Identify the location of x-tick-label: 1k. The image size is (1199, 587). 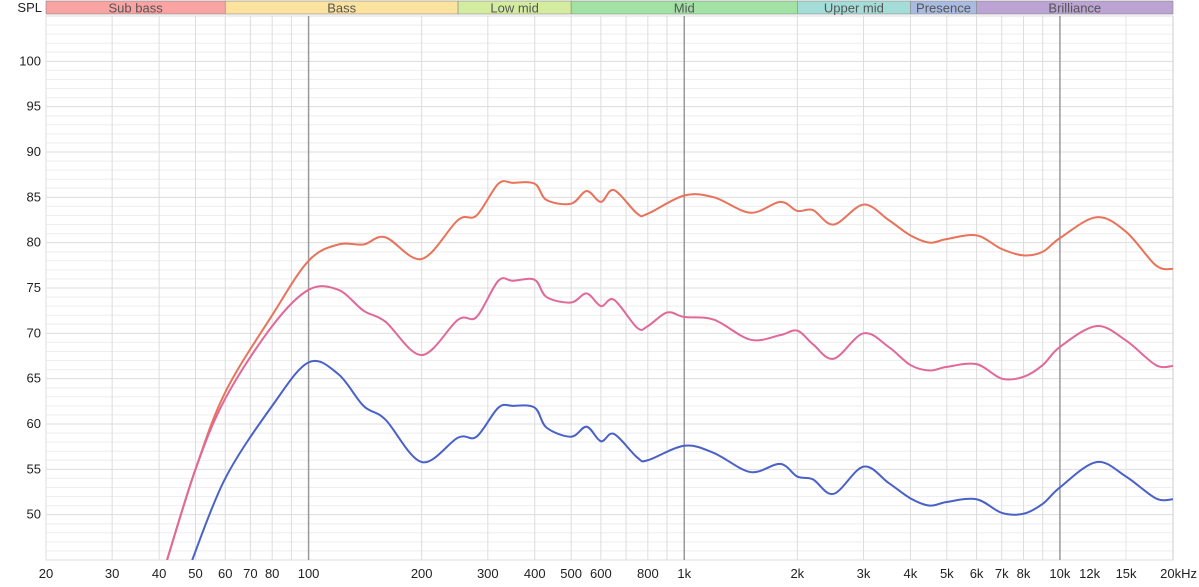
(684, 573).